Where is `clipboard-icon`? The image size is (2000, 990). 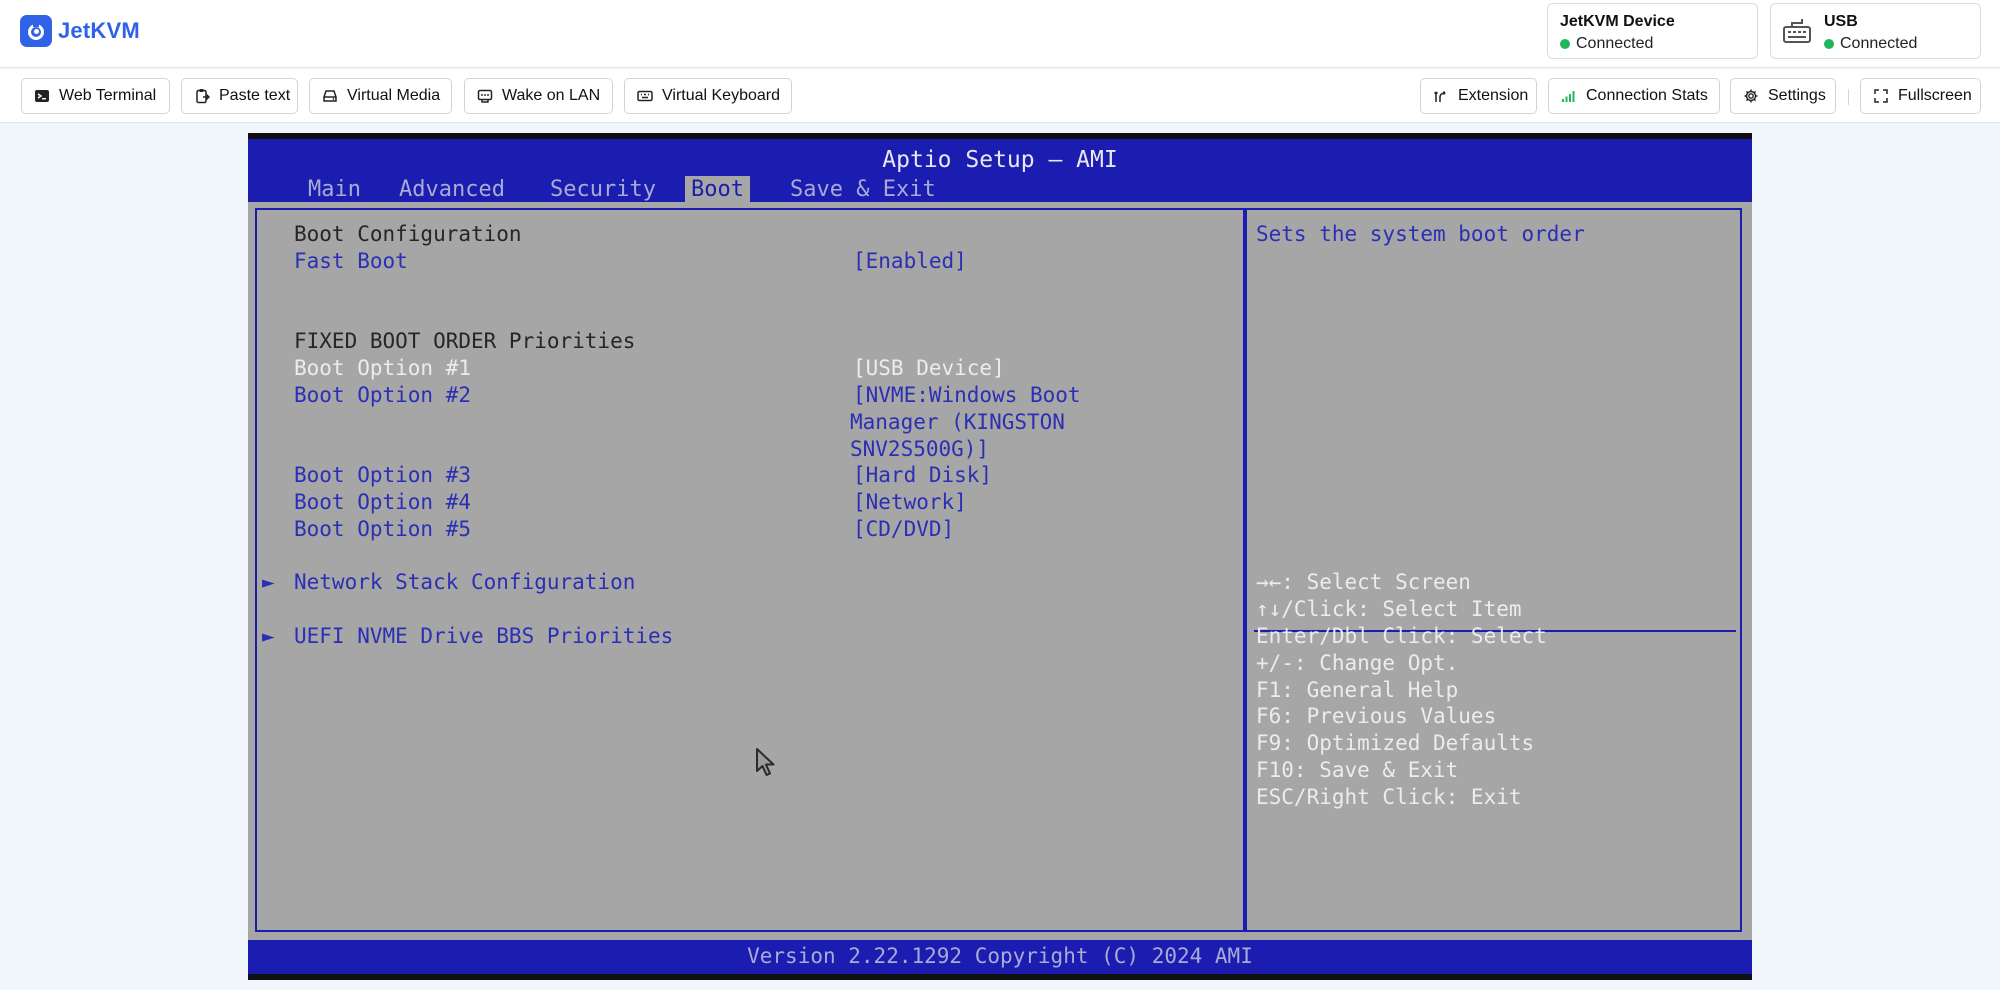
clipboard-icon is located at coordinates (203, 96).